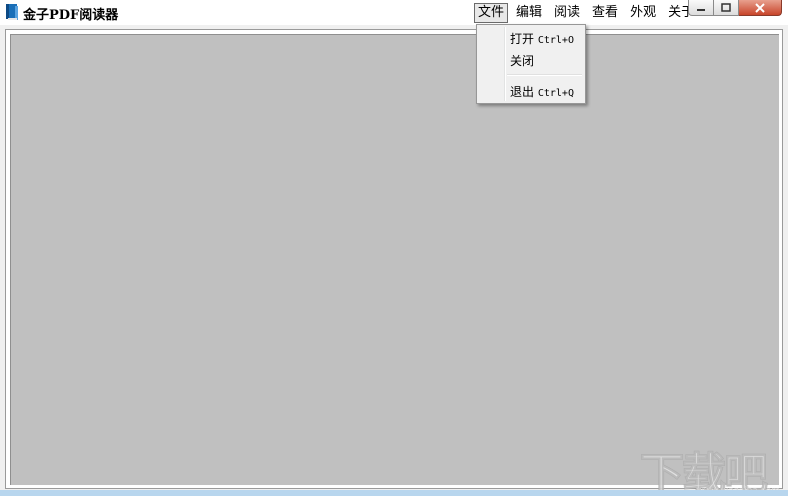  Describe the element at coordinates (491, 13) in the screenshot. I see `menu-file: 文件` at that location.